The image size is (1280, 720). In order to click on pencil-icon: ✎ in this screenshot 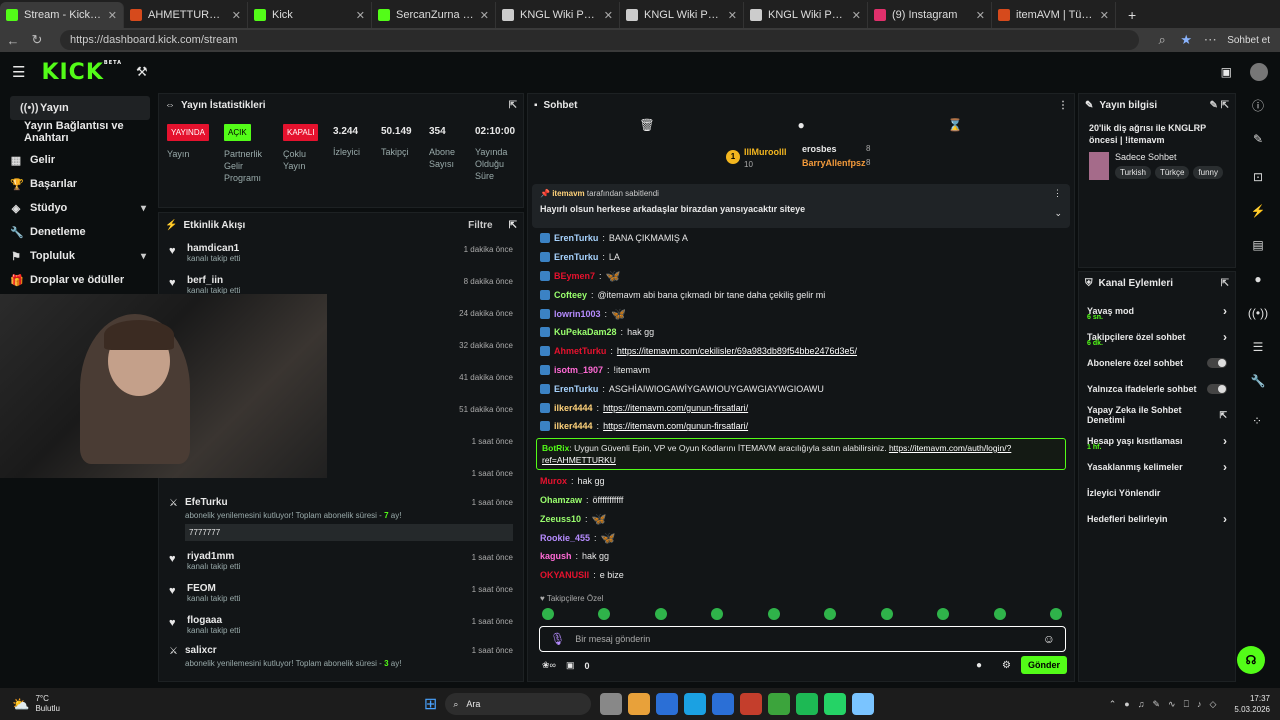, I will do `click(1258, 139)`.